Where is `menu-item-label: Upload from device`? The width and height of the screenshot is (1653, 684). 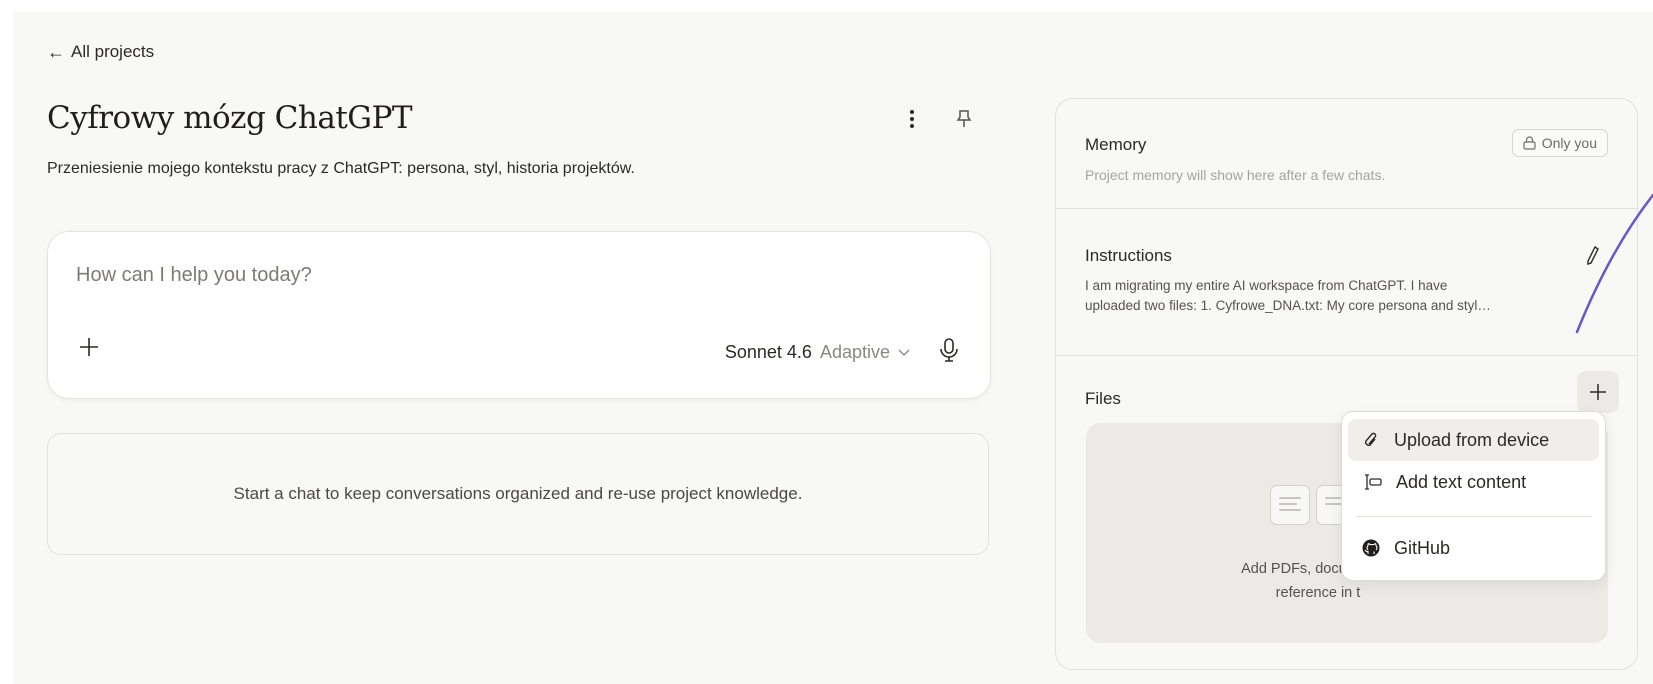 menu-item-label: Upload from device is located at coordinates (1472, 439).